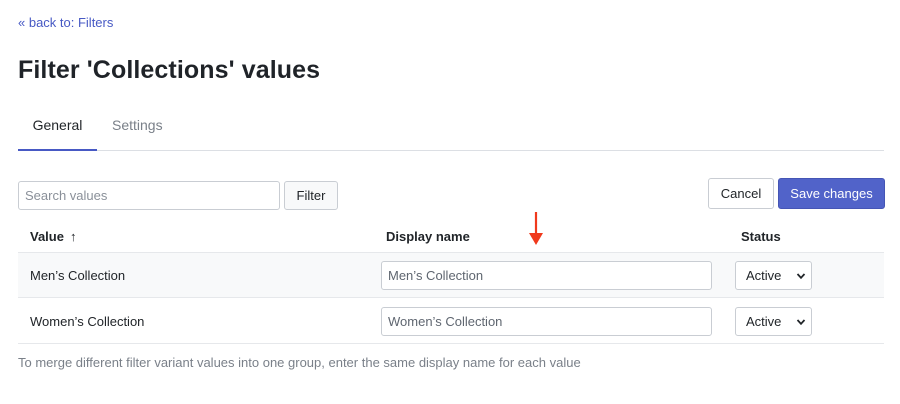 This screenshot has height=404, width=900. What do you see at coordinates (741, 193) in the screenshot?
I see `cancel-button: Cancel` at bounding box center [741, 193].